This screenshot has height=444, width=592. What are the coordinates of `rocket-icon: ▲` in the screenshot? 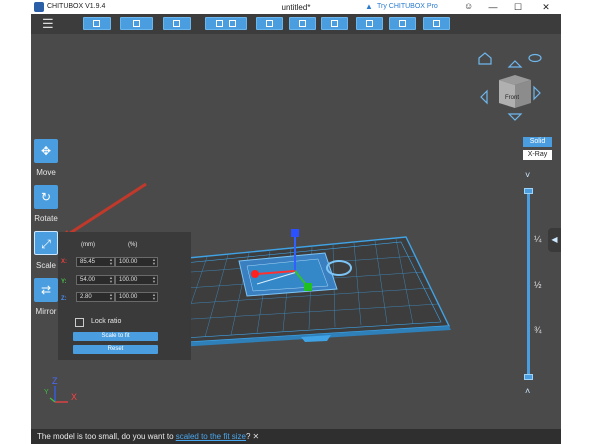 It's located at (369, 6).